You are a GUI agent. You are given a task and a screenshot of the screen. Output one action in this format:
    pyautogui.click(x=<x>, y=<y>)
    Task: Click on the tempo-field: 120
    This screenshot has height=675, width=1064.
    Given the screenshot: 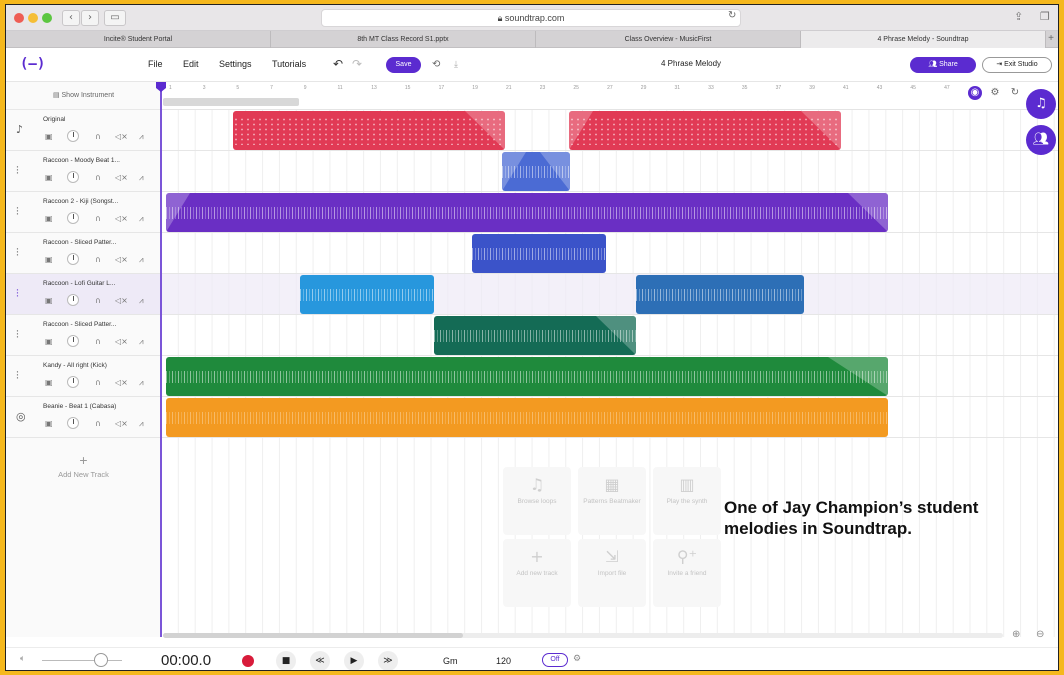 What is the action you would take?
    pyautogui.click(x=503, y=661)
    